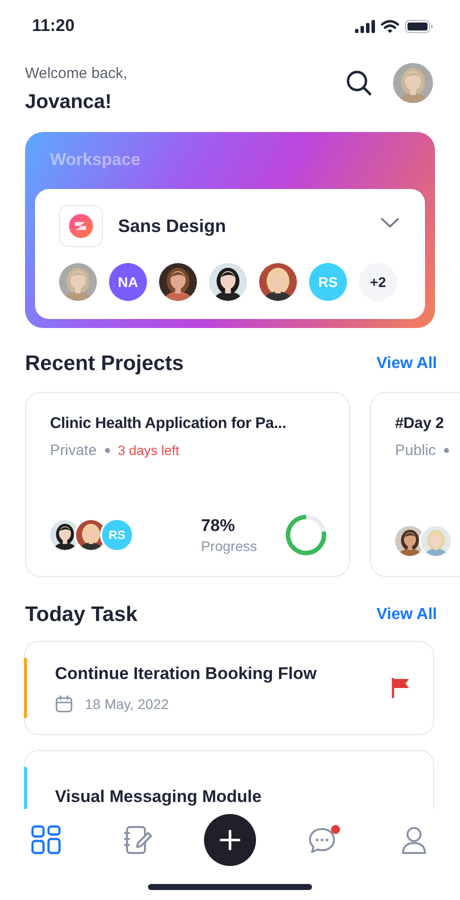 The image size is (460, 900). Describe the element at coordinates (186, 674) in the screenshot. I see `task-title: Continue Iteration Booking Flow` at that location.